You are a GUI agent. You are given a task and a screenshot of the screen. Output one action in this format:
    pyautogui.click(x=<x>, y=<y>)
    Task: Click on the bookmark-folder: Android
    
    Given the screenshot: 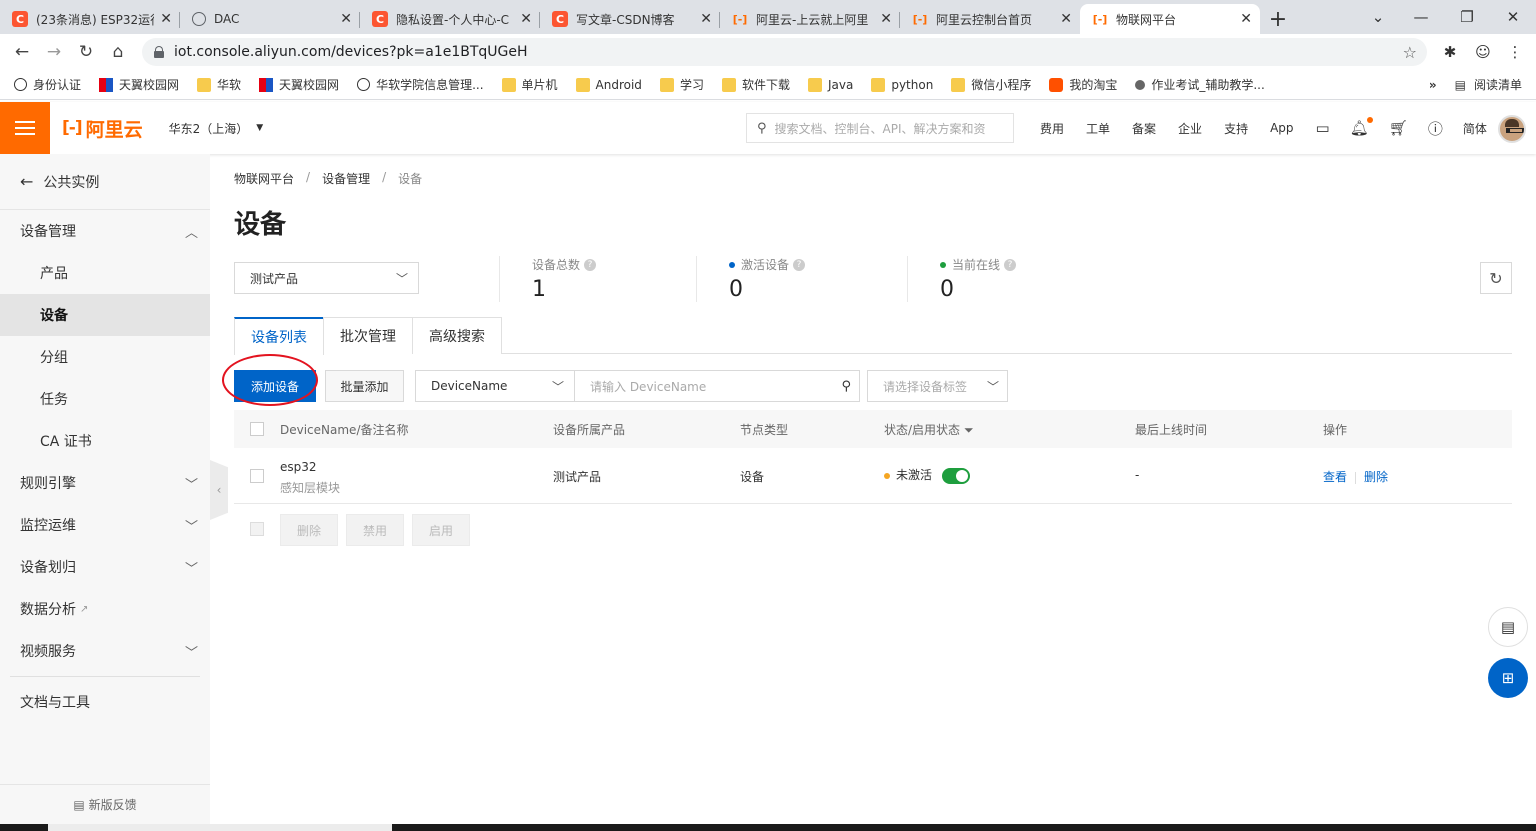 What is the action you would take?
    pyautogui.click(x=608, y=84)
    